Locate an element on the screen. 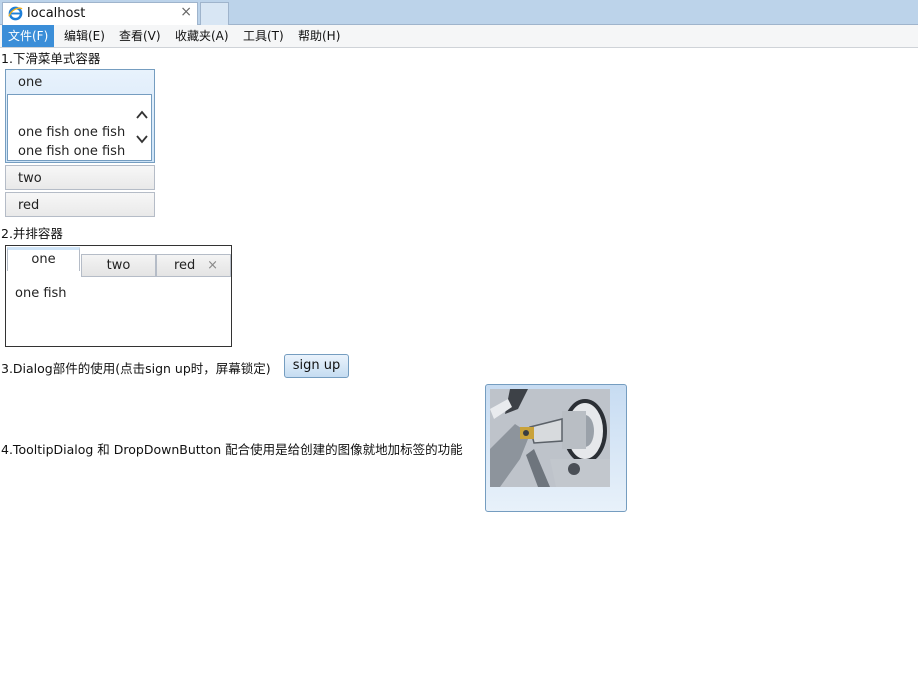 This screenshot has width=918, height=677. dialog-section-label: 3.Dialog部件的使用(点击sign up时，屏幕锁定) is located at coordinates (136, 368).